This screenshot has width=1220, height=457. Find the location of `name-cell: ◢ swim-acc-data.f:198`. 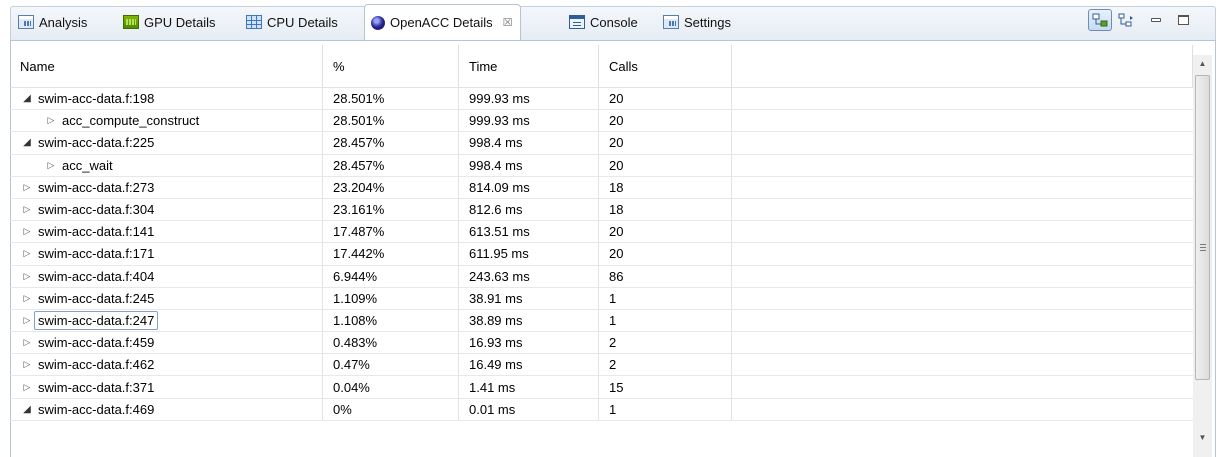

name-cell: ◢ swim-acc-data.f:198 is located at coordinates (166, 99).